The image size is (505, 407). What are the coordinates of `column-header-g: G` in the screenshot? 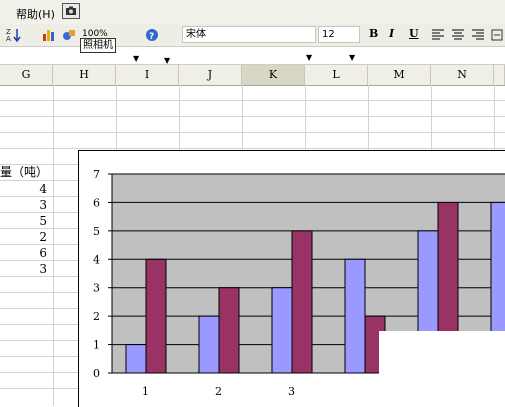 It's located at (26, 75).